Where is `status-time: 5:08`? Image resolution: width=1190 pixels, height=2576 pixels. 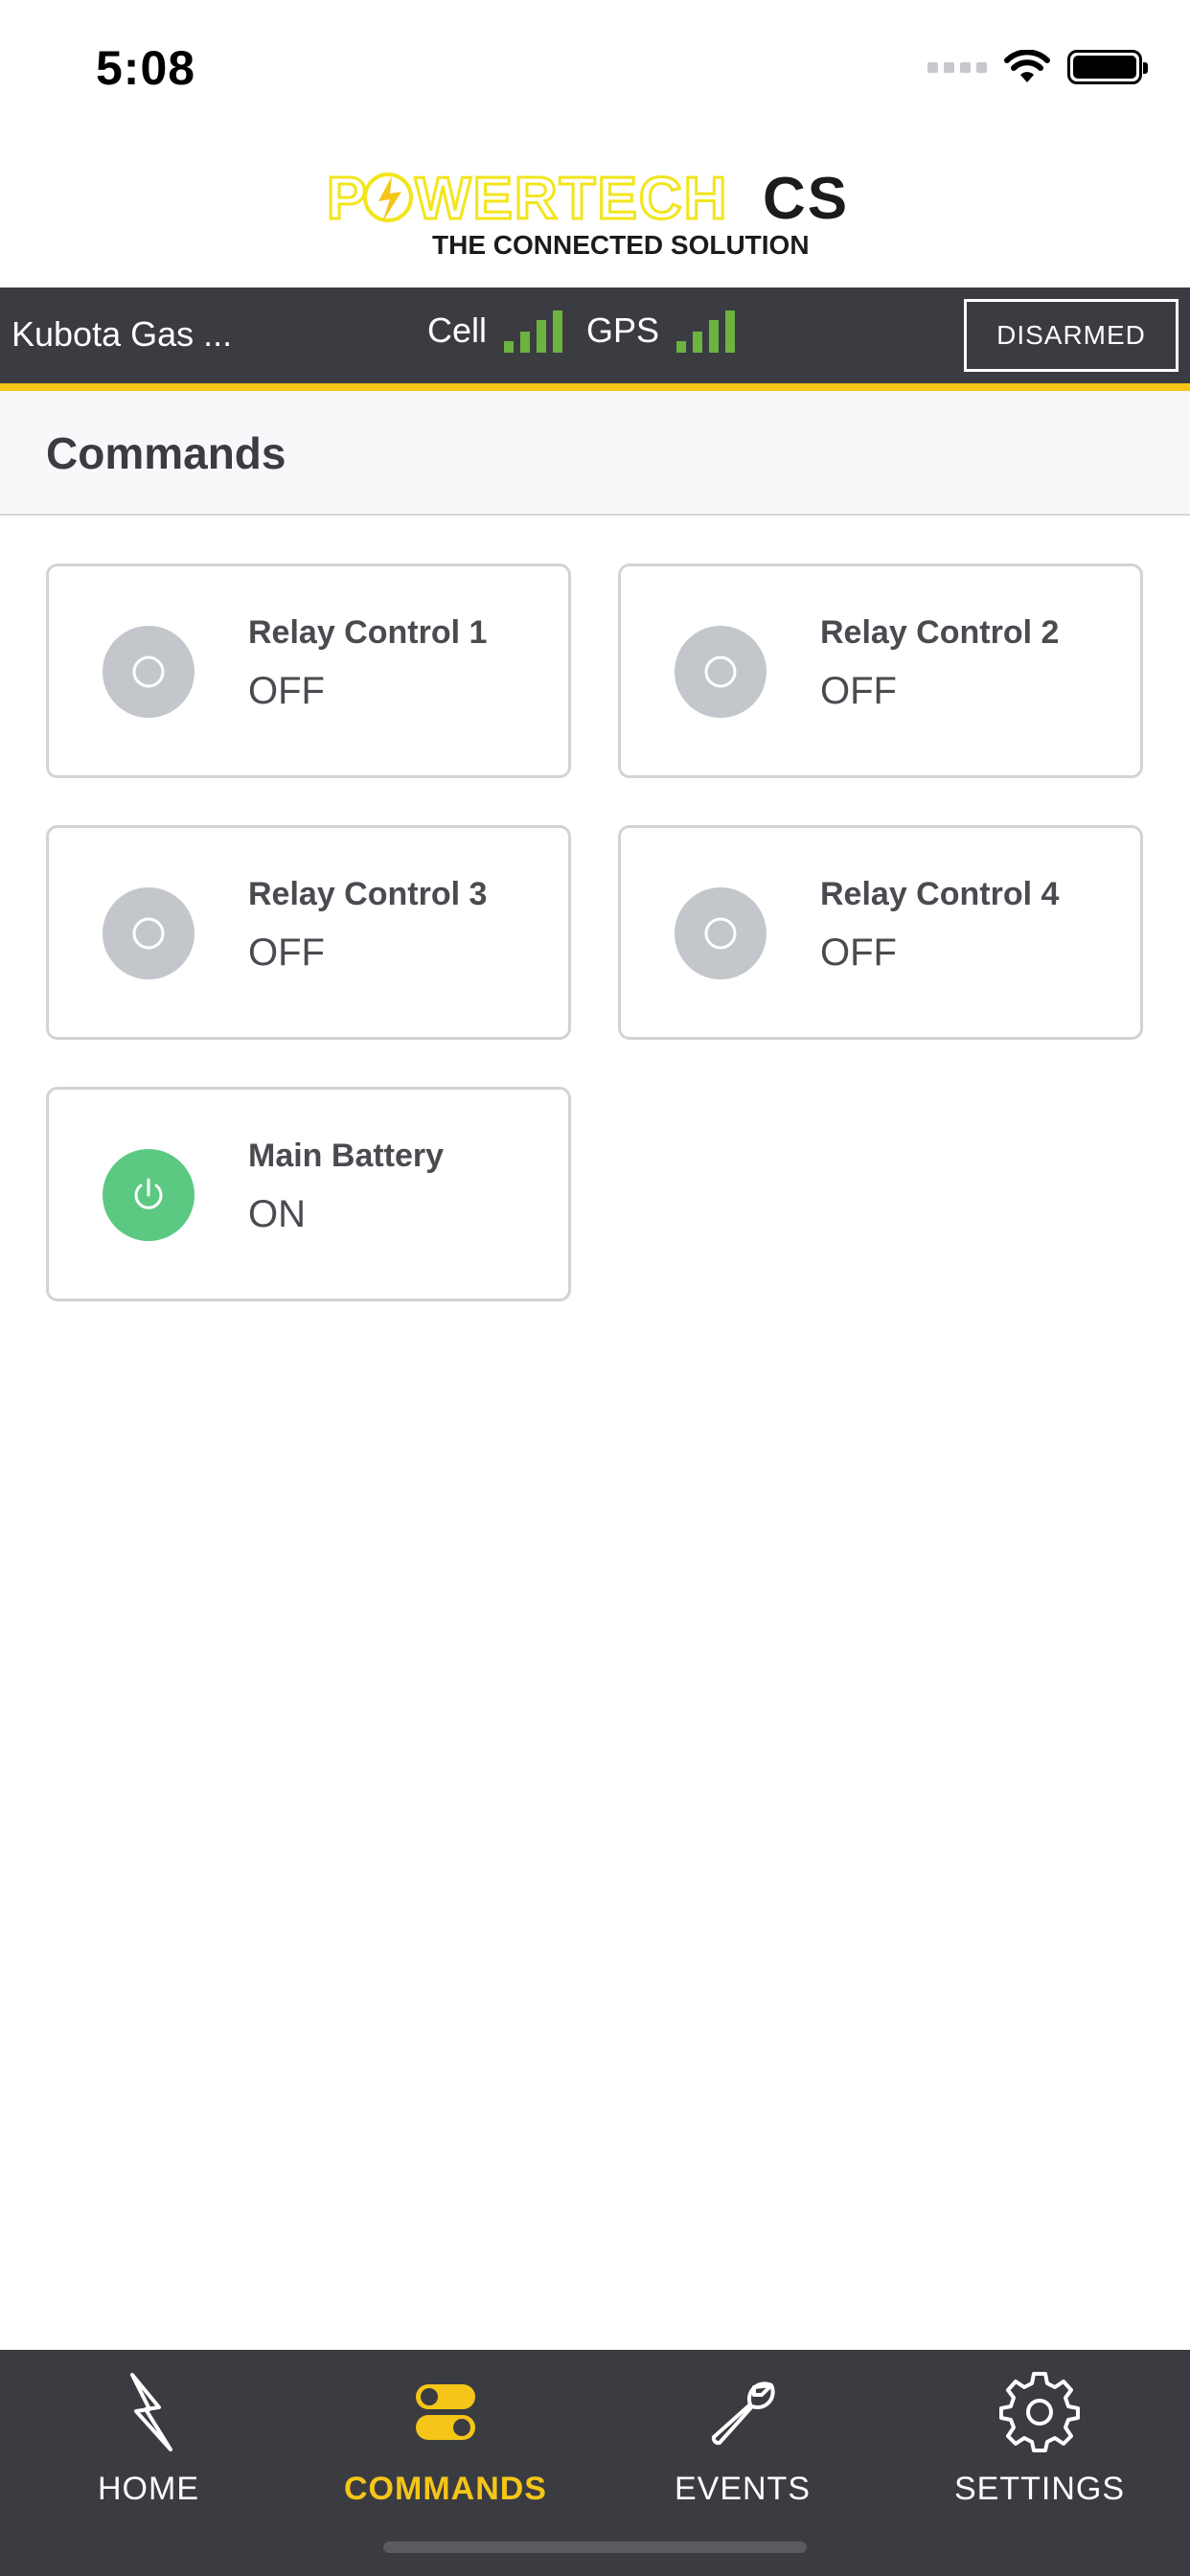
status-time: 5:08 is located at coordinates (146, 68).